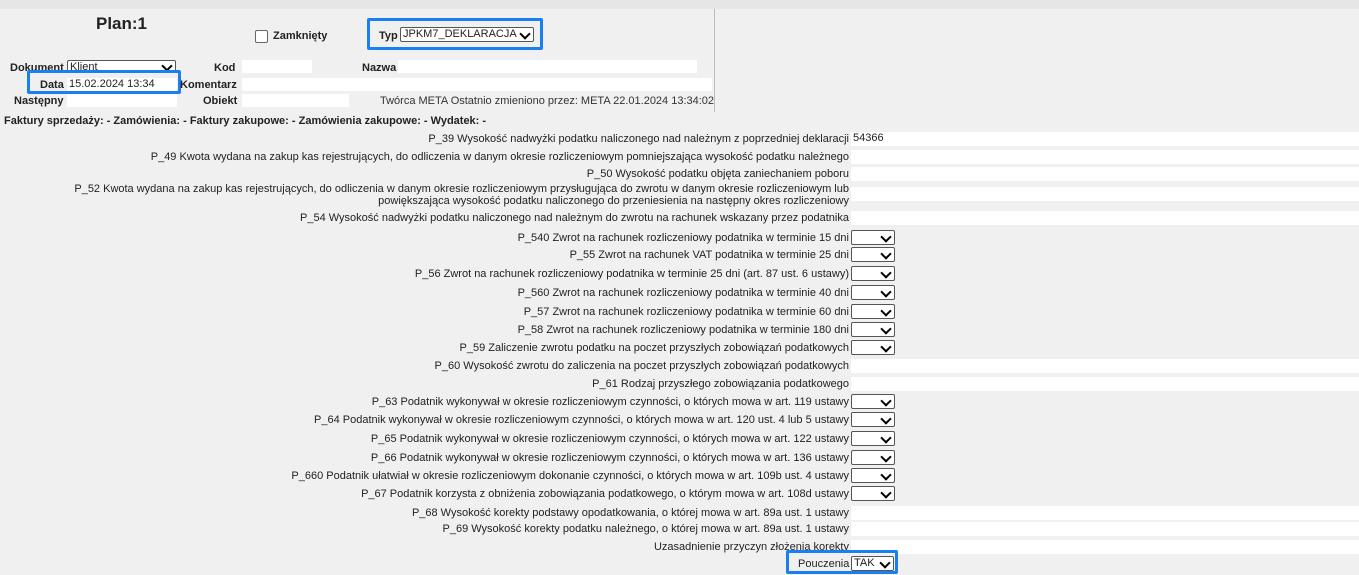  I want to click on comment-input, so click(477, 84).